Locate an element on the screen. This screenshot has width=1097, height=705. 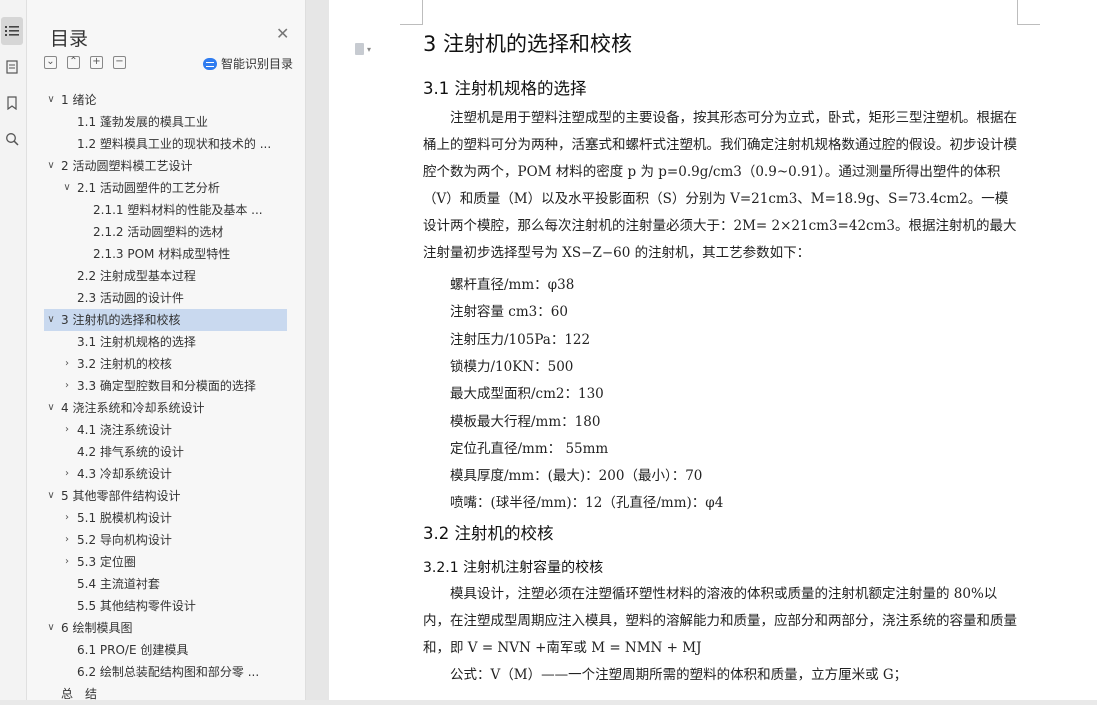
toc-item: 2.1.2 活动圆塑料的选材 is located at coordinates (165, 232).